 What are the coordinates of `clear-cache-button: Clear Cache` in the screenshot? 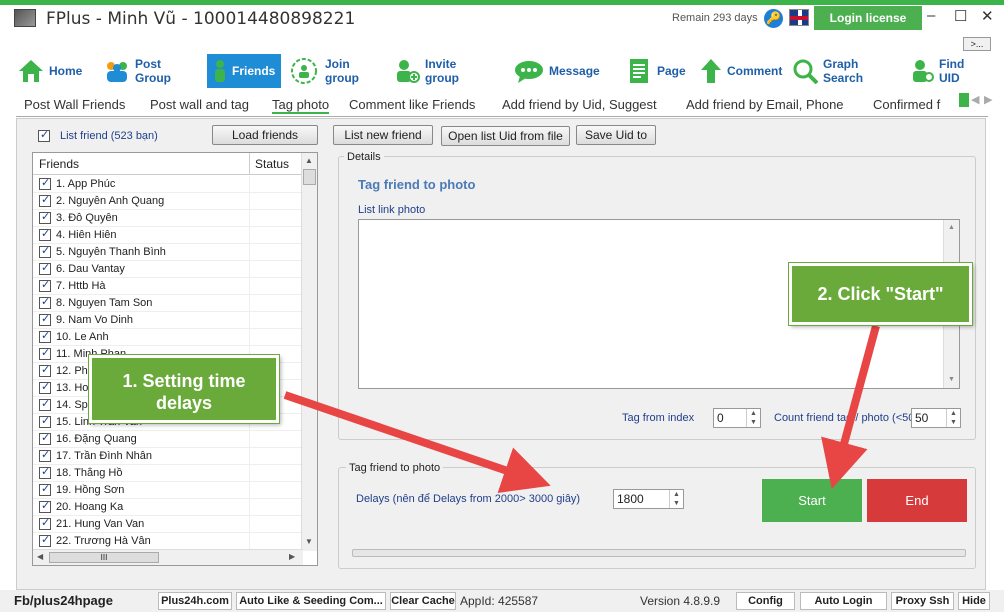 It's located at (423, 601).